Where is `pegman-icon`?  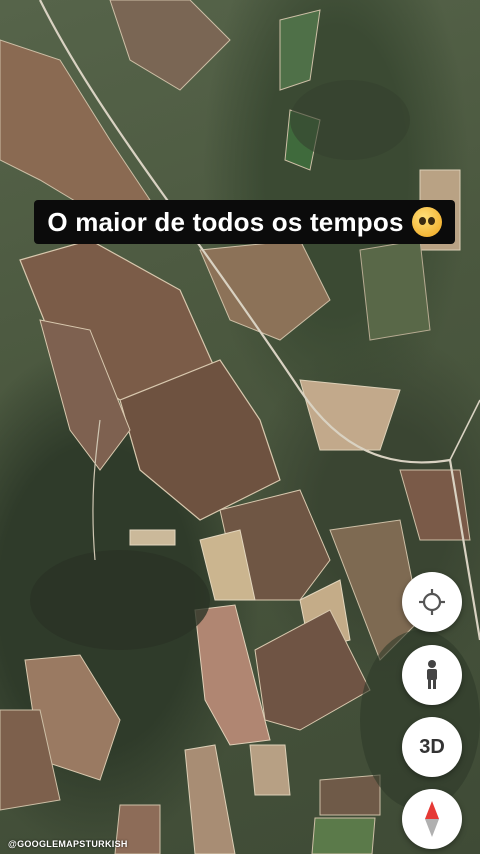 pegman-icon is located at coordinates (432, 674).